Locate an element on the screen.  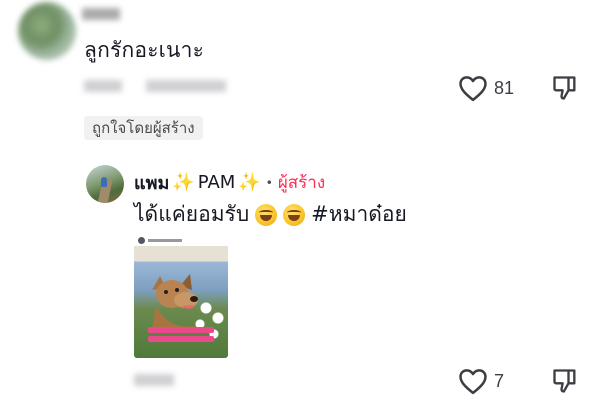
thumbnail-username-blurred is located at coordinates (165, 240).